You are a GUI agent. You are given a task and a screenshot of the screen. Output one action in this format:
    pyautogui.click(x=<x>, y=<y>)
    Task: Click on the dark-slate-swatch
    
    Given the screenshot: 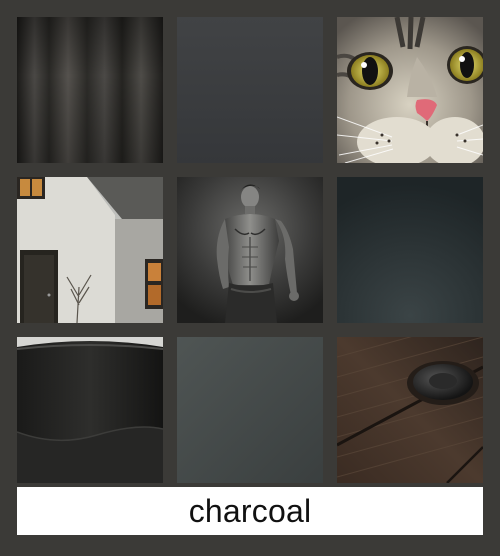 What is the action you would take?
    pyautogui.click(x=410, y=250)
    